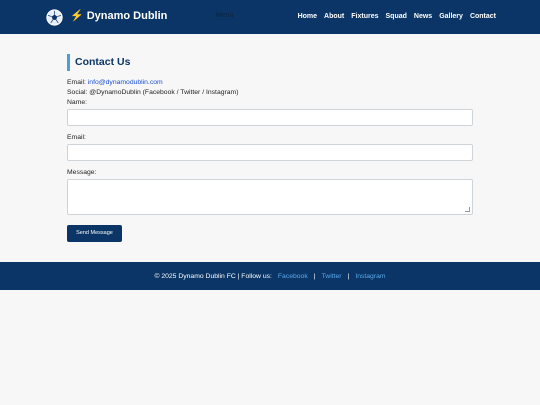 The image size is (540, 405). Describe the element at coordinates (77, 16) in the screenshot. I see `lightning-bolt-icon: ⚡` at that location.